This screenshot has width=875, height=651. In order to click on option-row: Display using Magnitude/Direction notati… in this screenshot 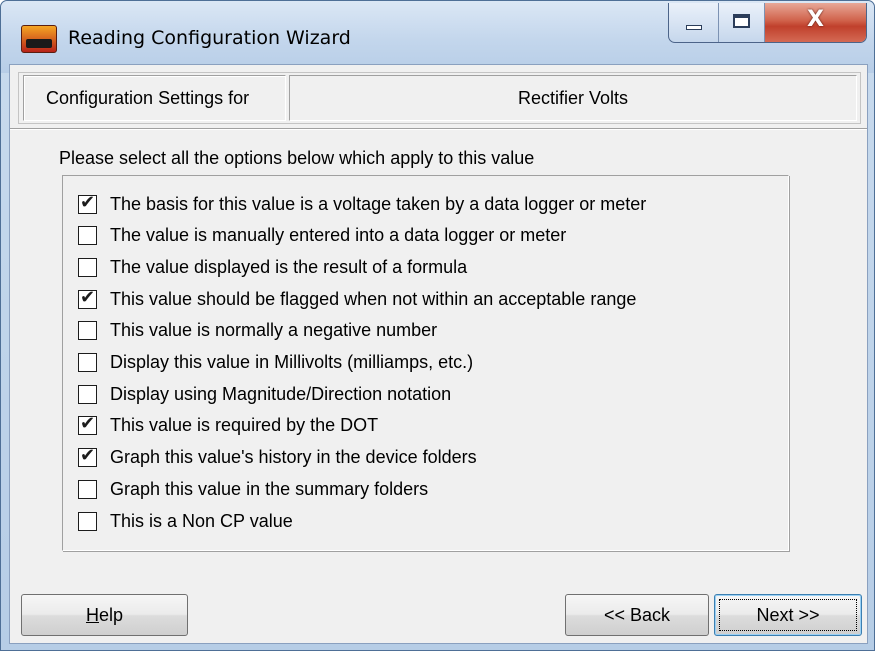, I will do `click(264, 394)`.